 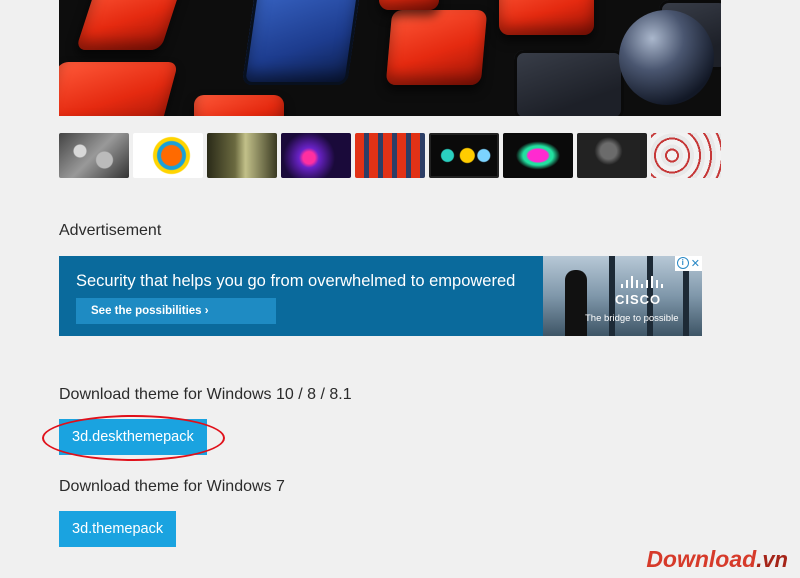 What do you see at coordinates (110, 230) in the screenshot?
I see `advertisement-heading: Advertisement` at bounding box center [110, 230].